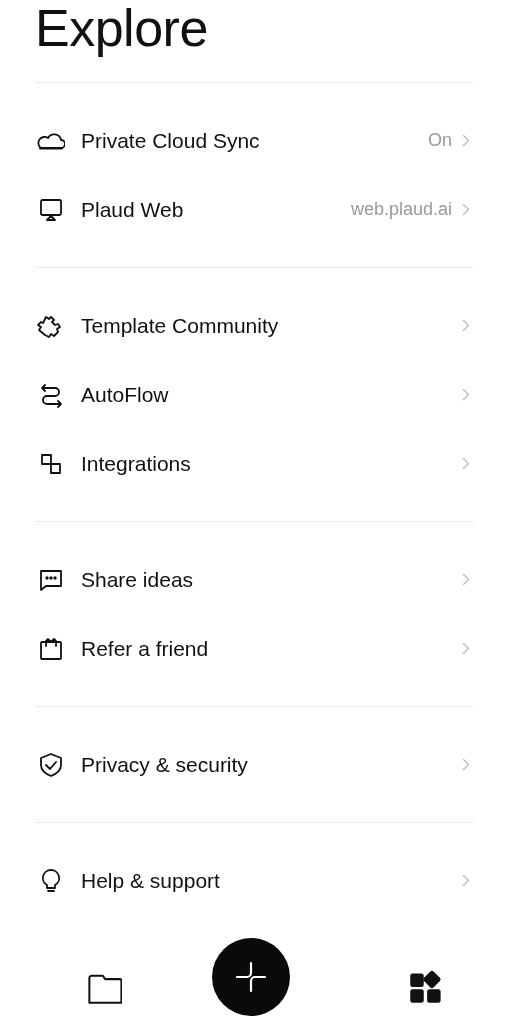 The height and width of the screenshot is (1024, 509). Describe the element at coordinates (51, 764) in the screenshot. I see `shield-icon` at that location.